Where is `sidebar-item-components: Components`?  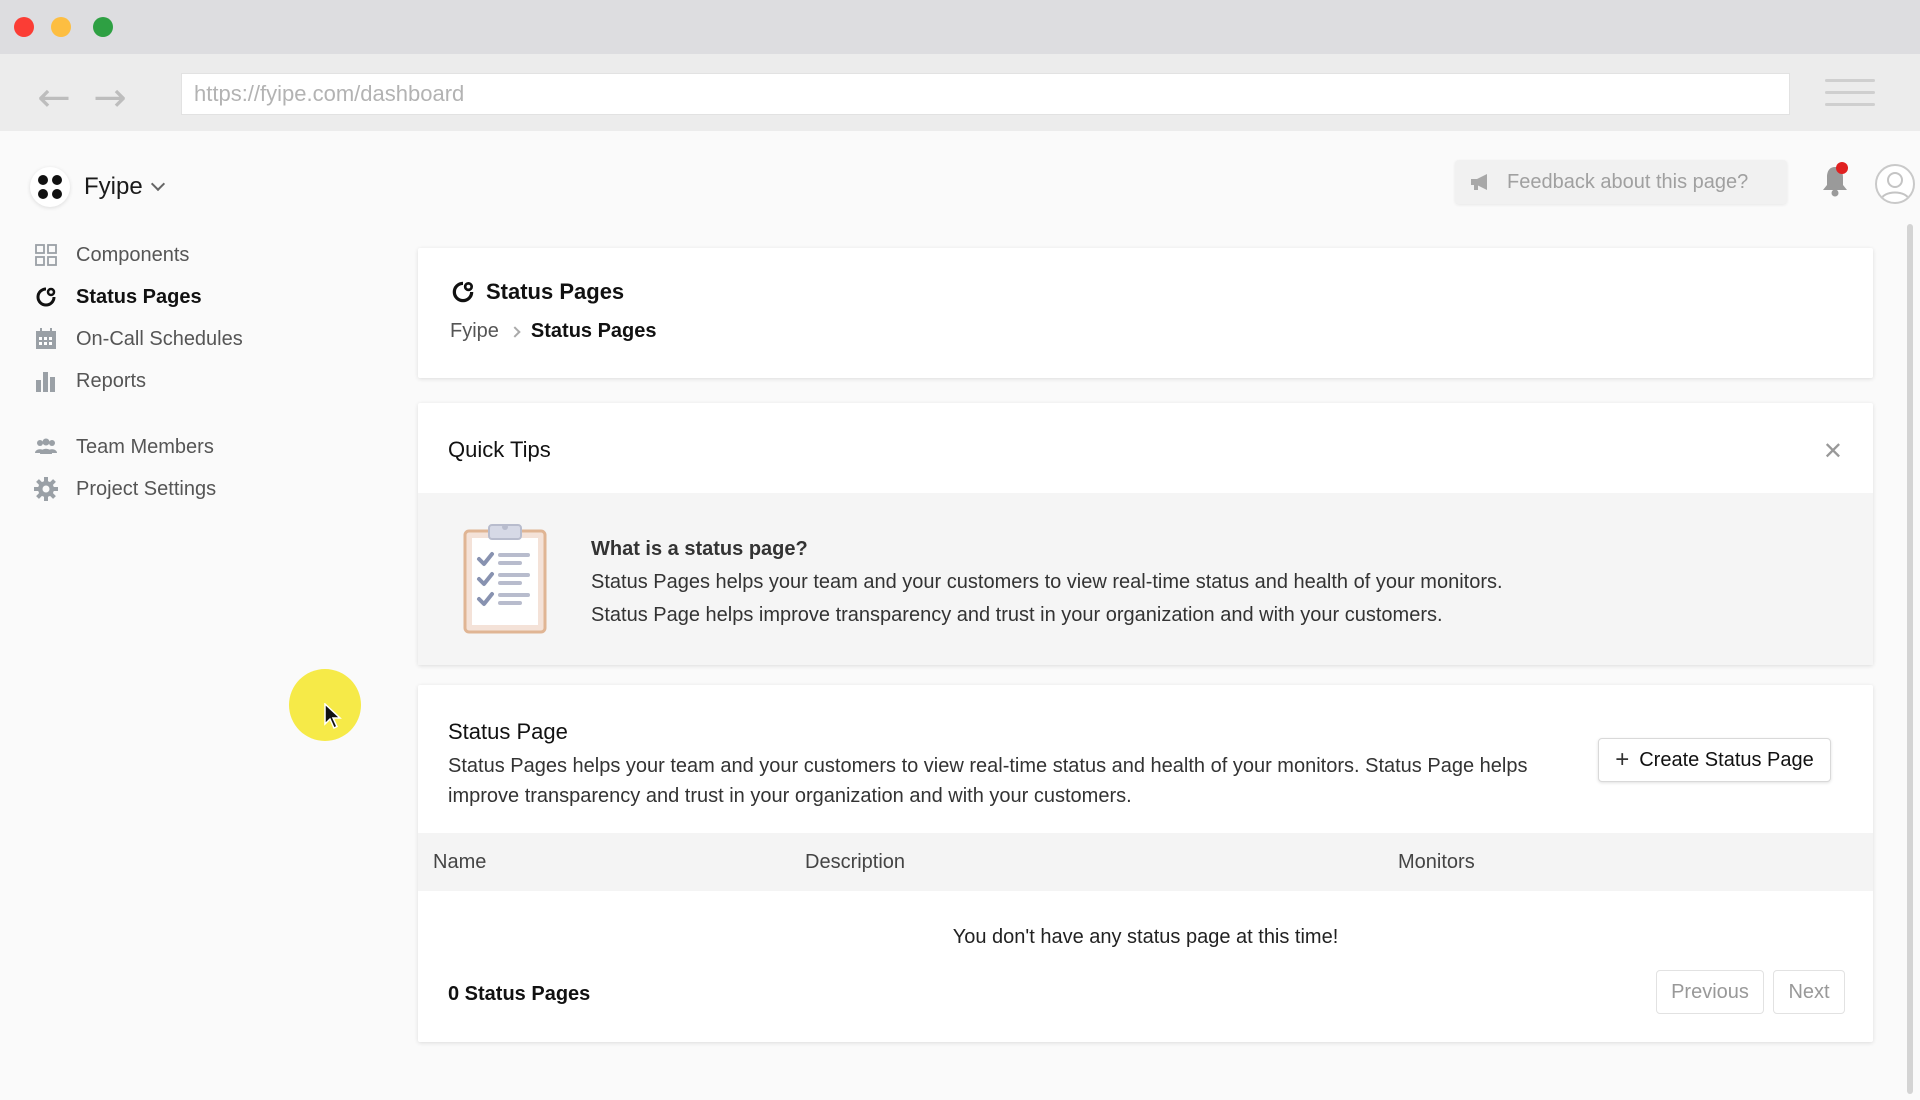
sidebar-item-components: Components is located at coordinates (199, 255).